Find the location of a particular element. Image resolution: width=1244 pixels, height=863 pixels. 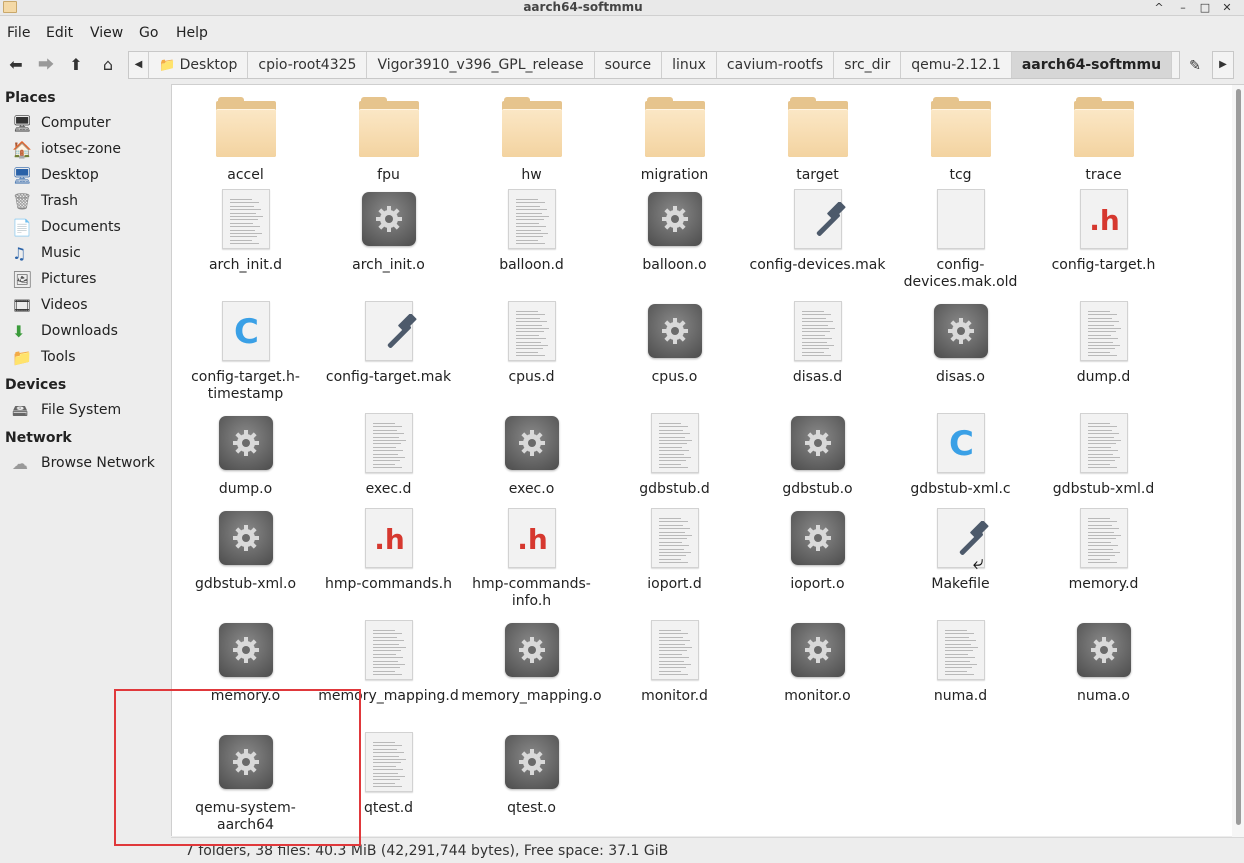

sidebar-item-downloads: ⬇ Downloads is located at coordinates (89, 332).